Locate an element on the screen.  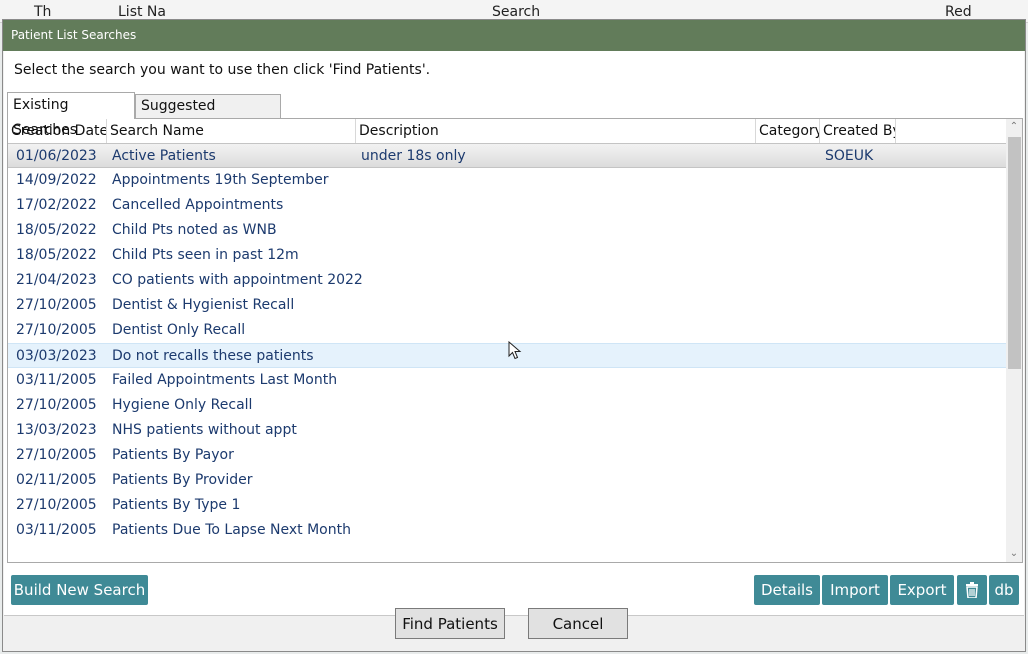
cell-search-name: Do not recalls these patients is located at coordinates (213, 356).